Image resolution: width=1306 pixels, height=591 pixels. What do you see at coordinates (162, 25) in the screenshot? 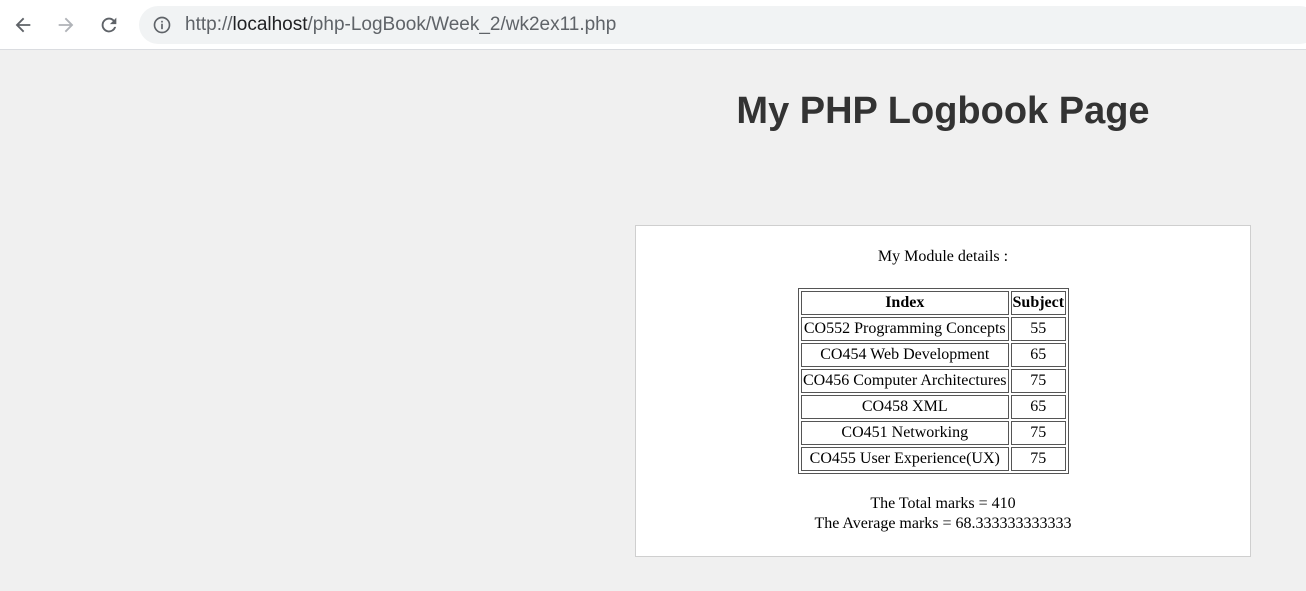
I see `info-icon` at bounding box center [162, 25].